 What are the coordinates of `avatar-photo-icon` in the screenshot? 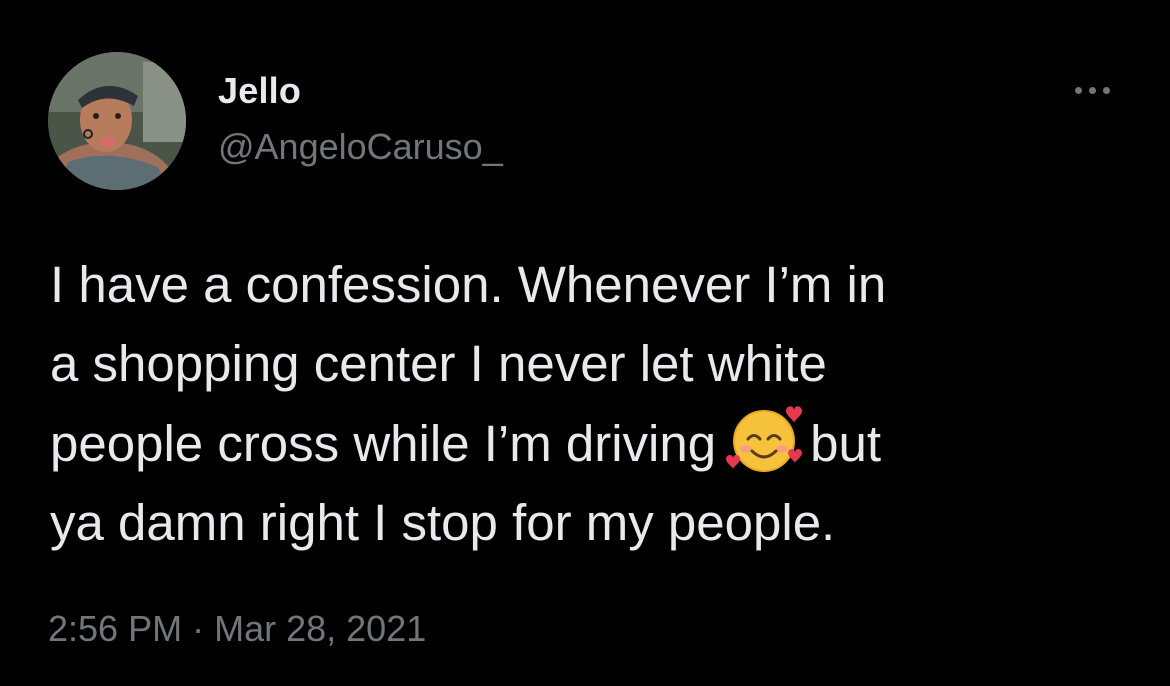 It's located at (117, 121).